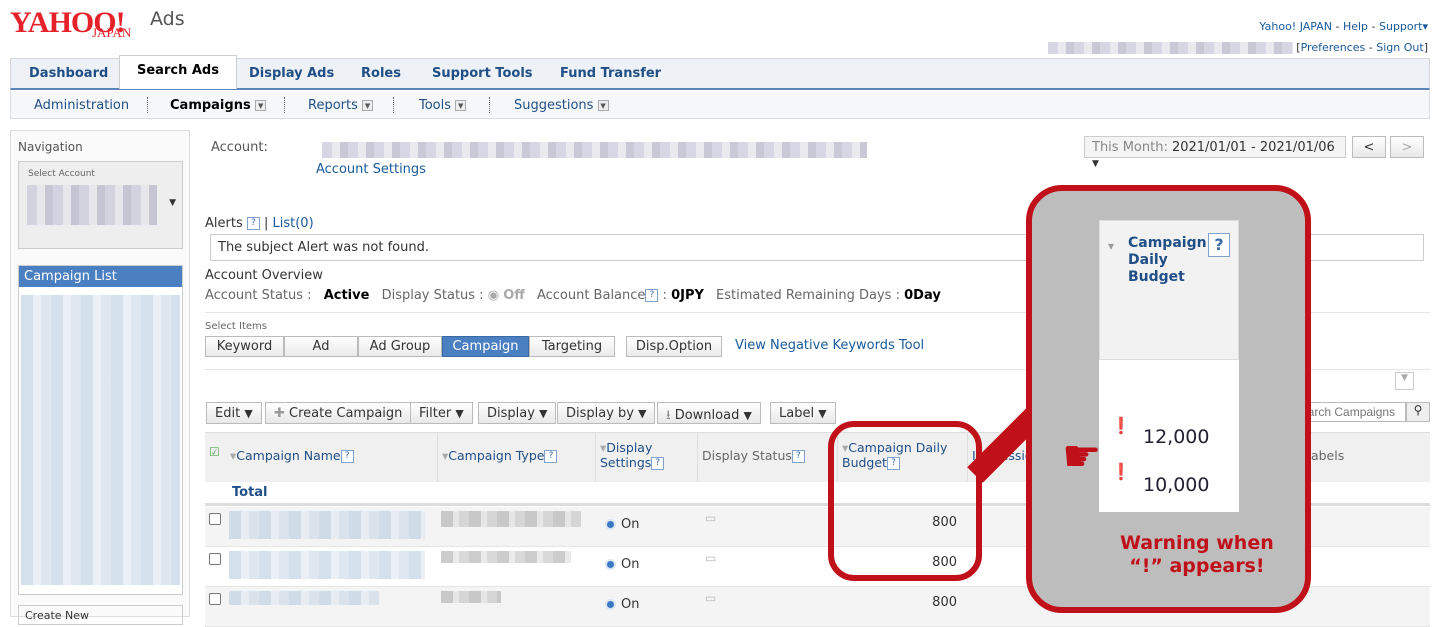 The image size is (1440, 627). Describe the element at coordinates (264, 275) in the screenshot. I see `account-overview-title: Account Overview` at that location.